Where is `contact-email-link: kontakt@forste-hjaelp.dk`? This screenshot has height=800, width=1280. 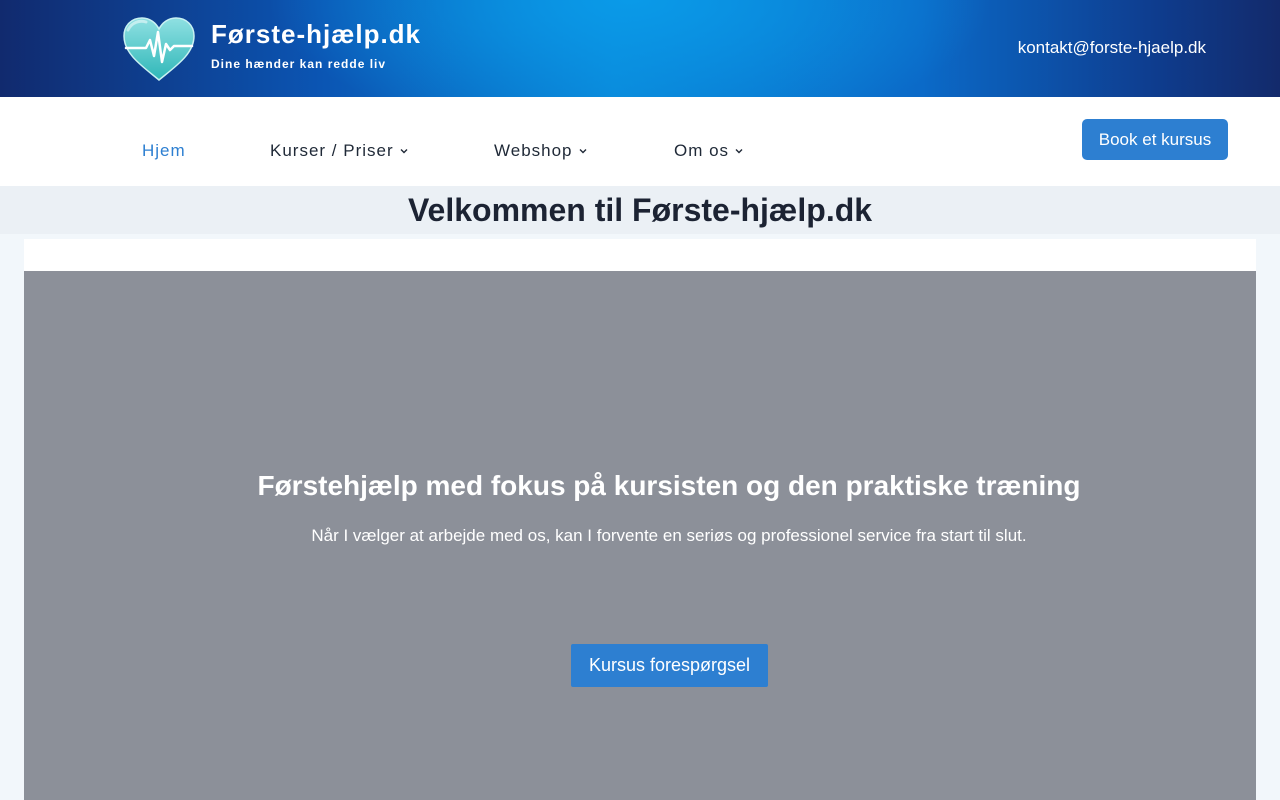
contact-email-link: kontakt@forste-hjaelp.dk is located at coordinates (1112, 48).